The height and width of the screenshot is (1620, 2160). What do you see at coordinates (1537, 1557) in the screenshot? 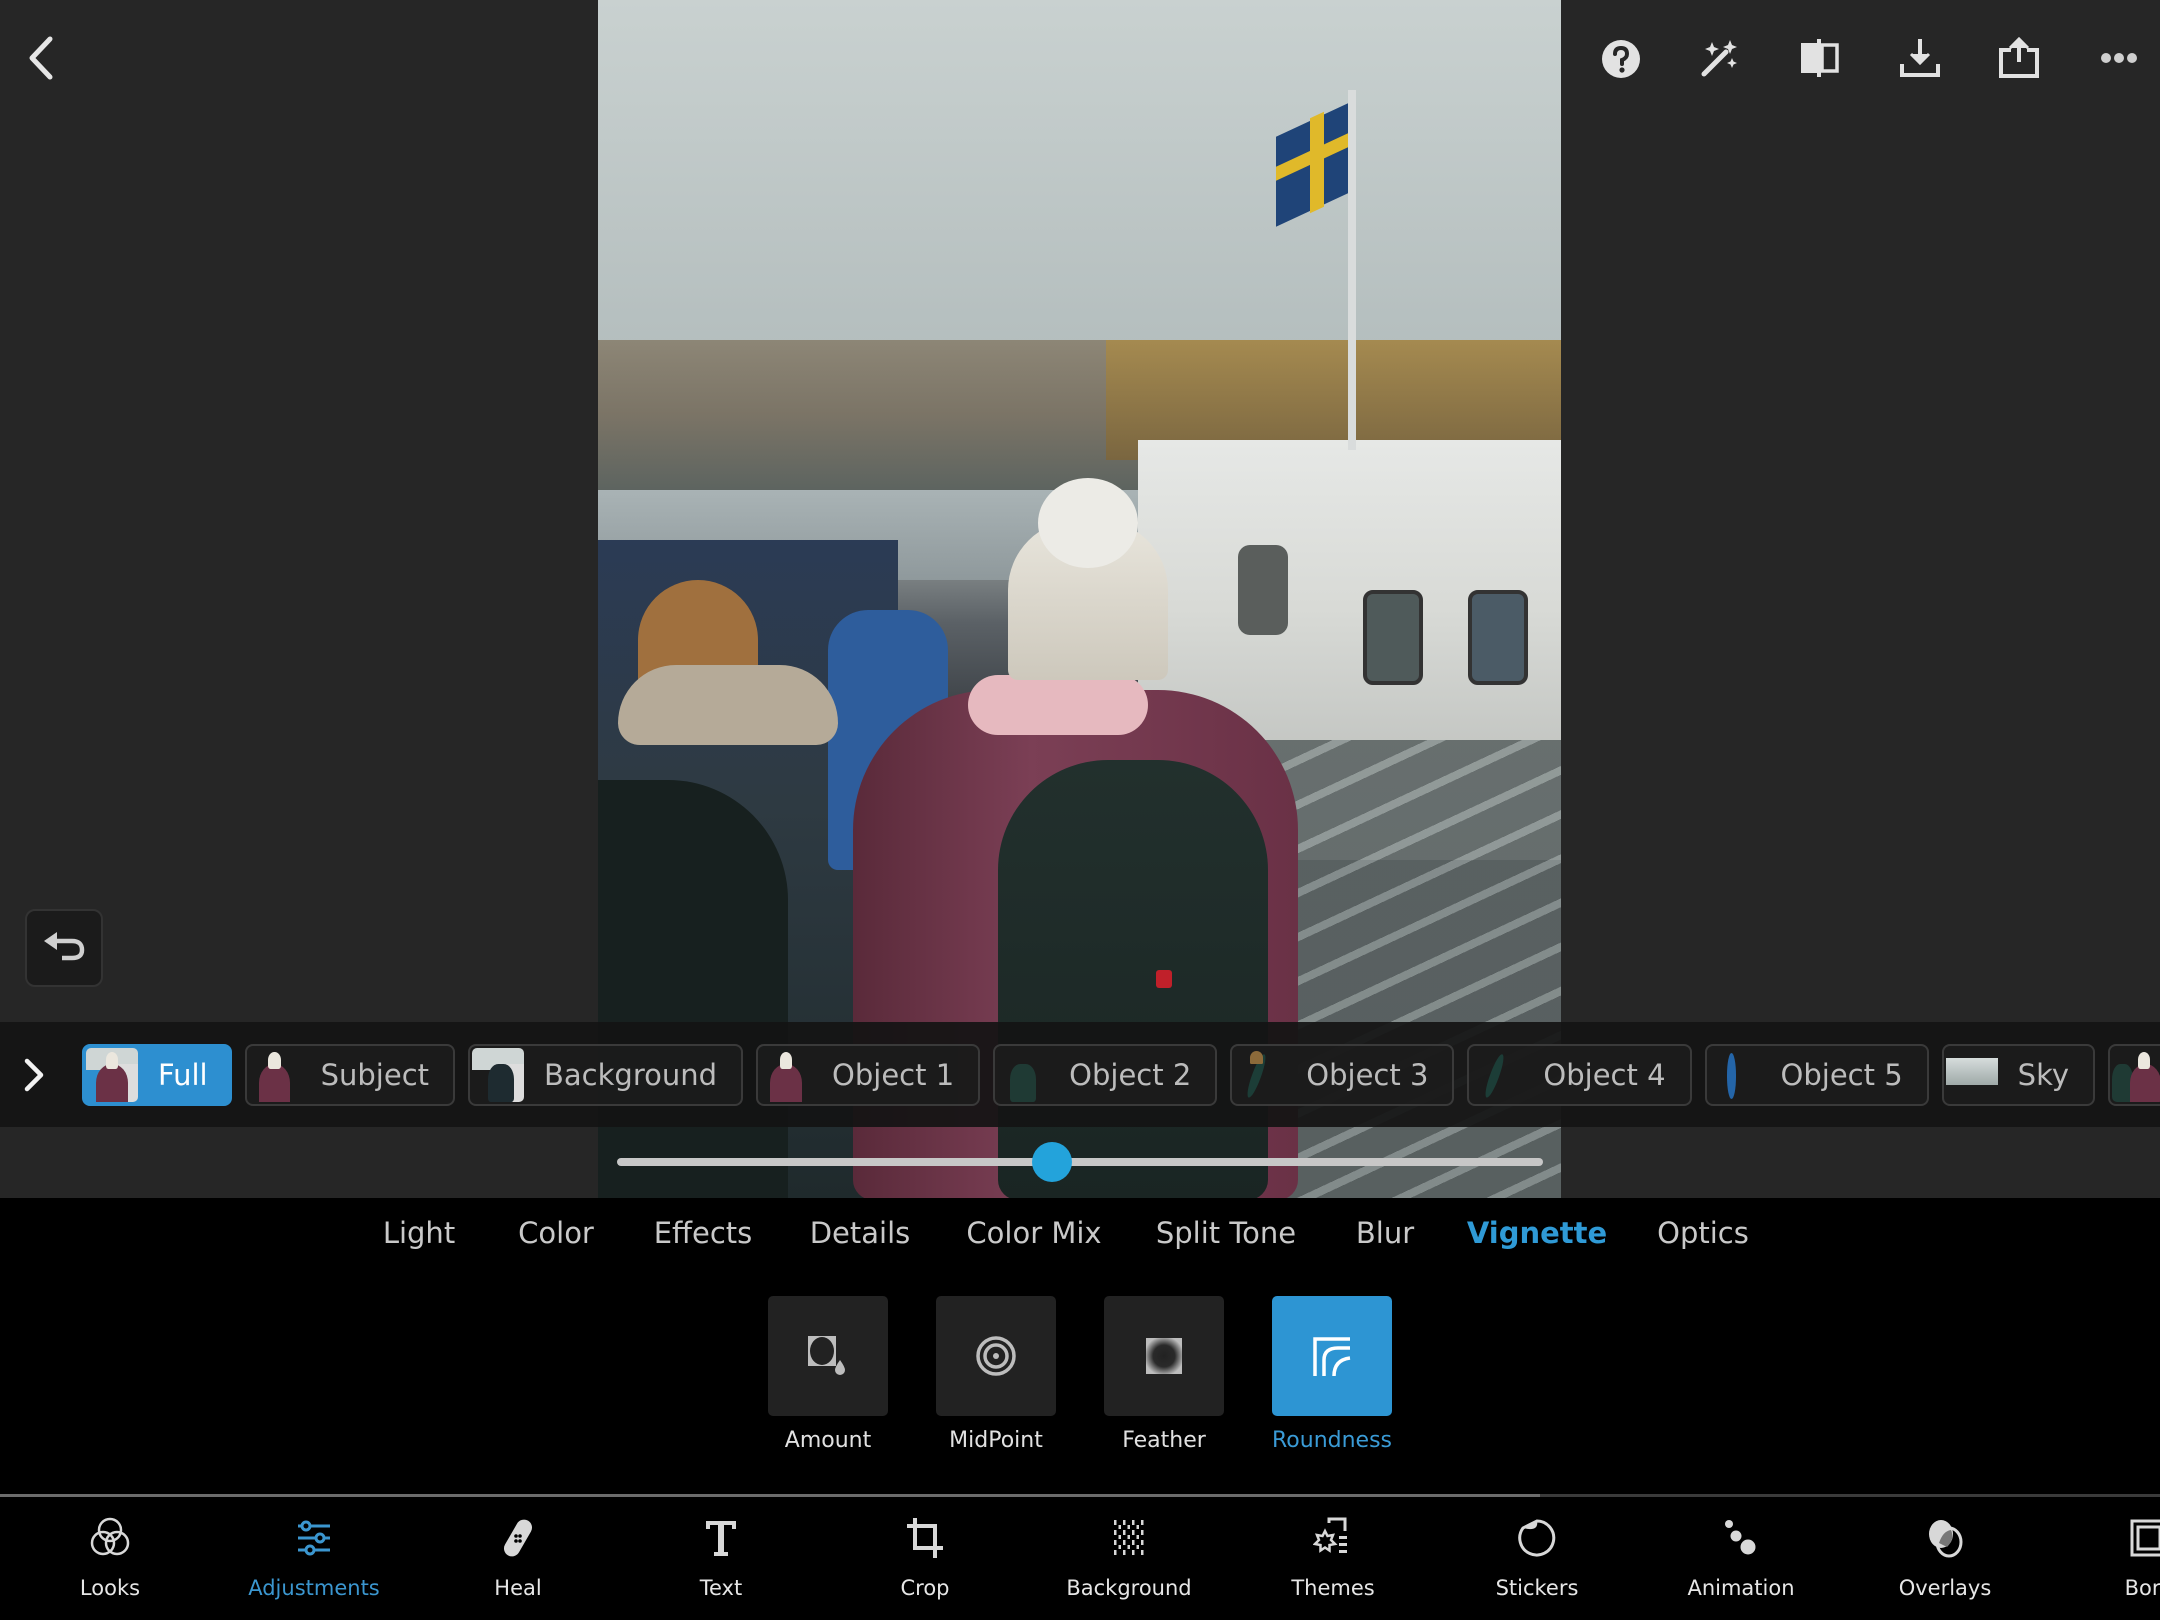
I see `toolbar-stickers: Stickers` at bounding box center [1537, 1557].